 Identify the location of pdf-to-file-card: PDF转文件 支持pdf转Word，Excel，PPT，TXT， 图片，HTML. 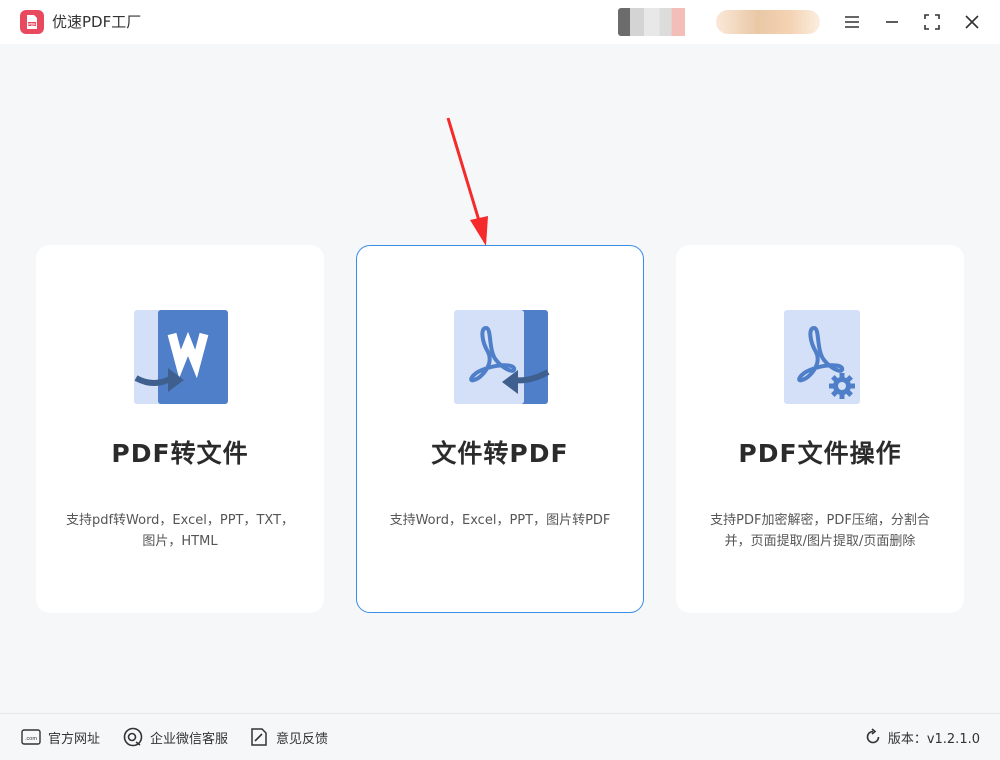
(180, 429).